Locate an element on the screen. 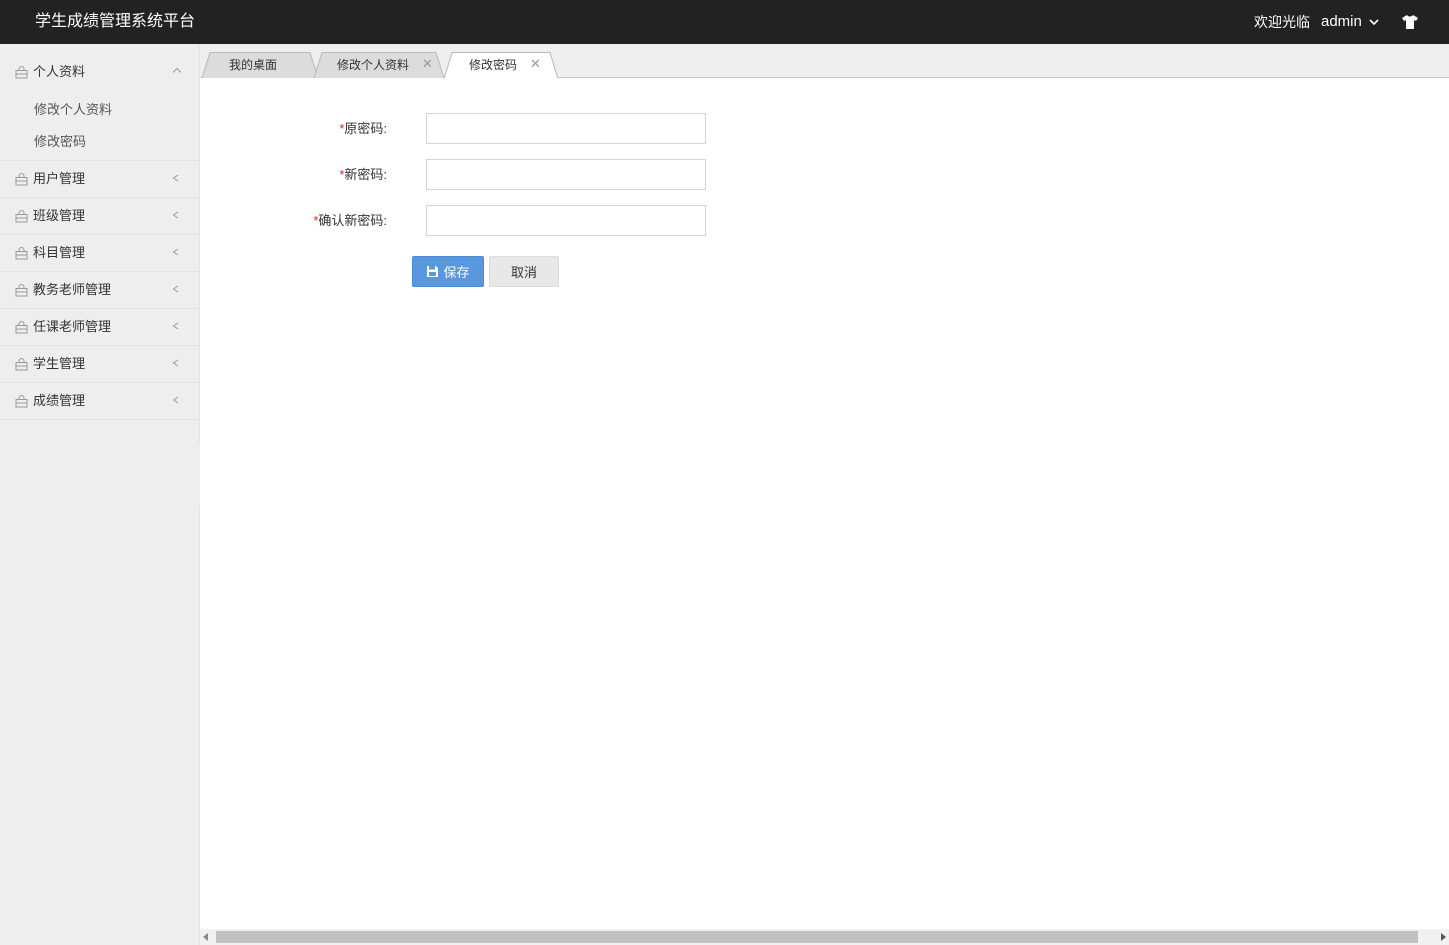 The image size is (1449, 945). chevron-up-icon is located at coordinates (177, 70).